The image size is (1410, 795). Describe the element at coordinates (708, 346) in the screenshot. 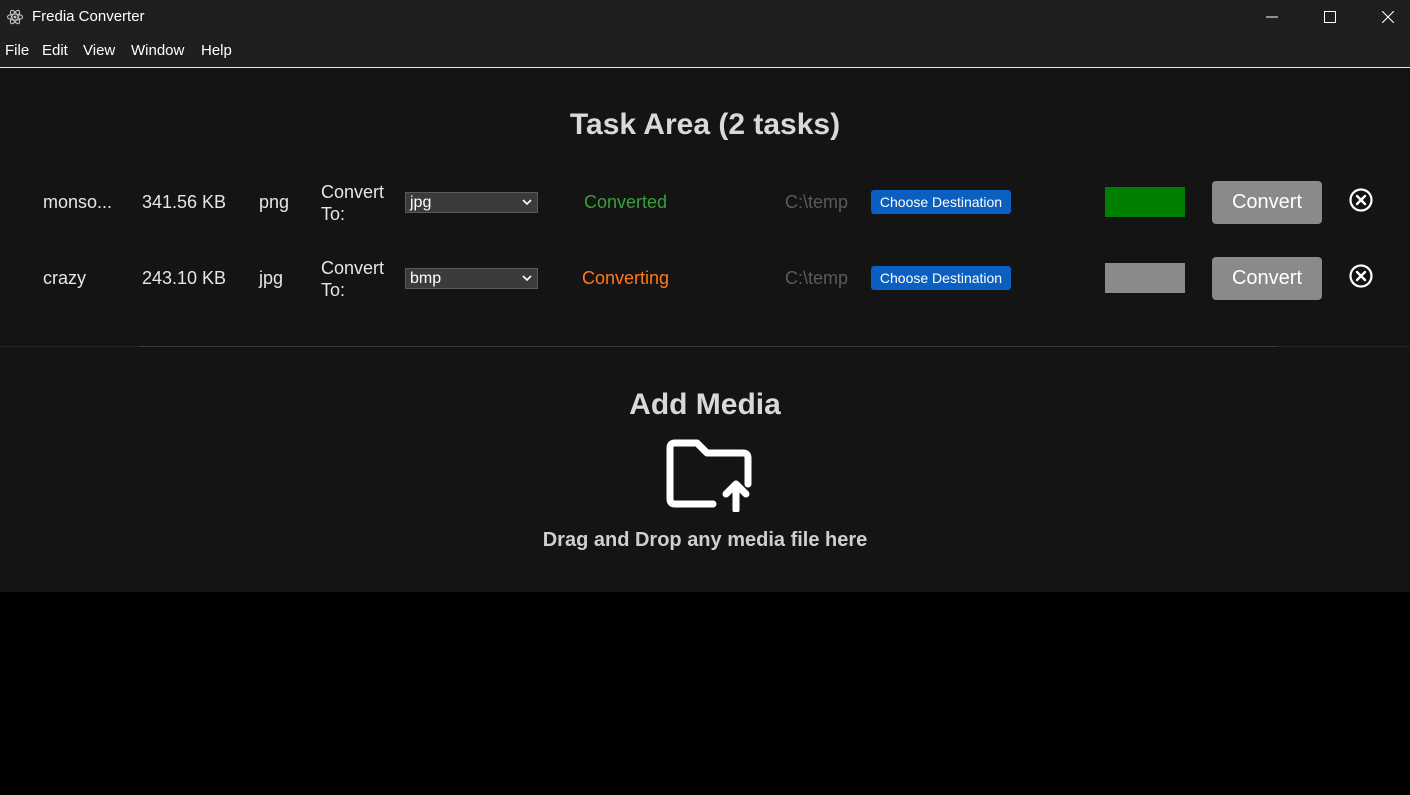

I see `section-divider` at that location.